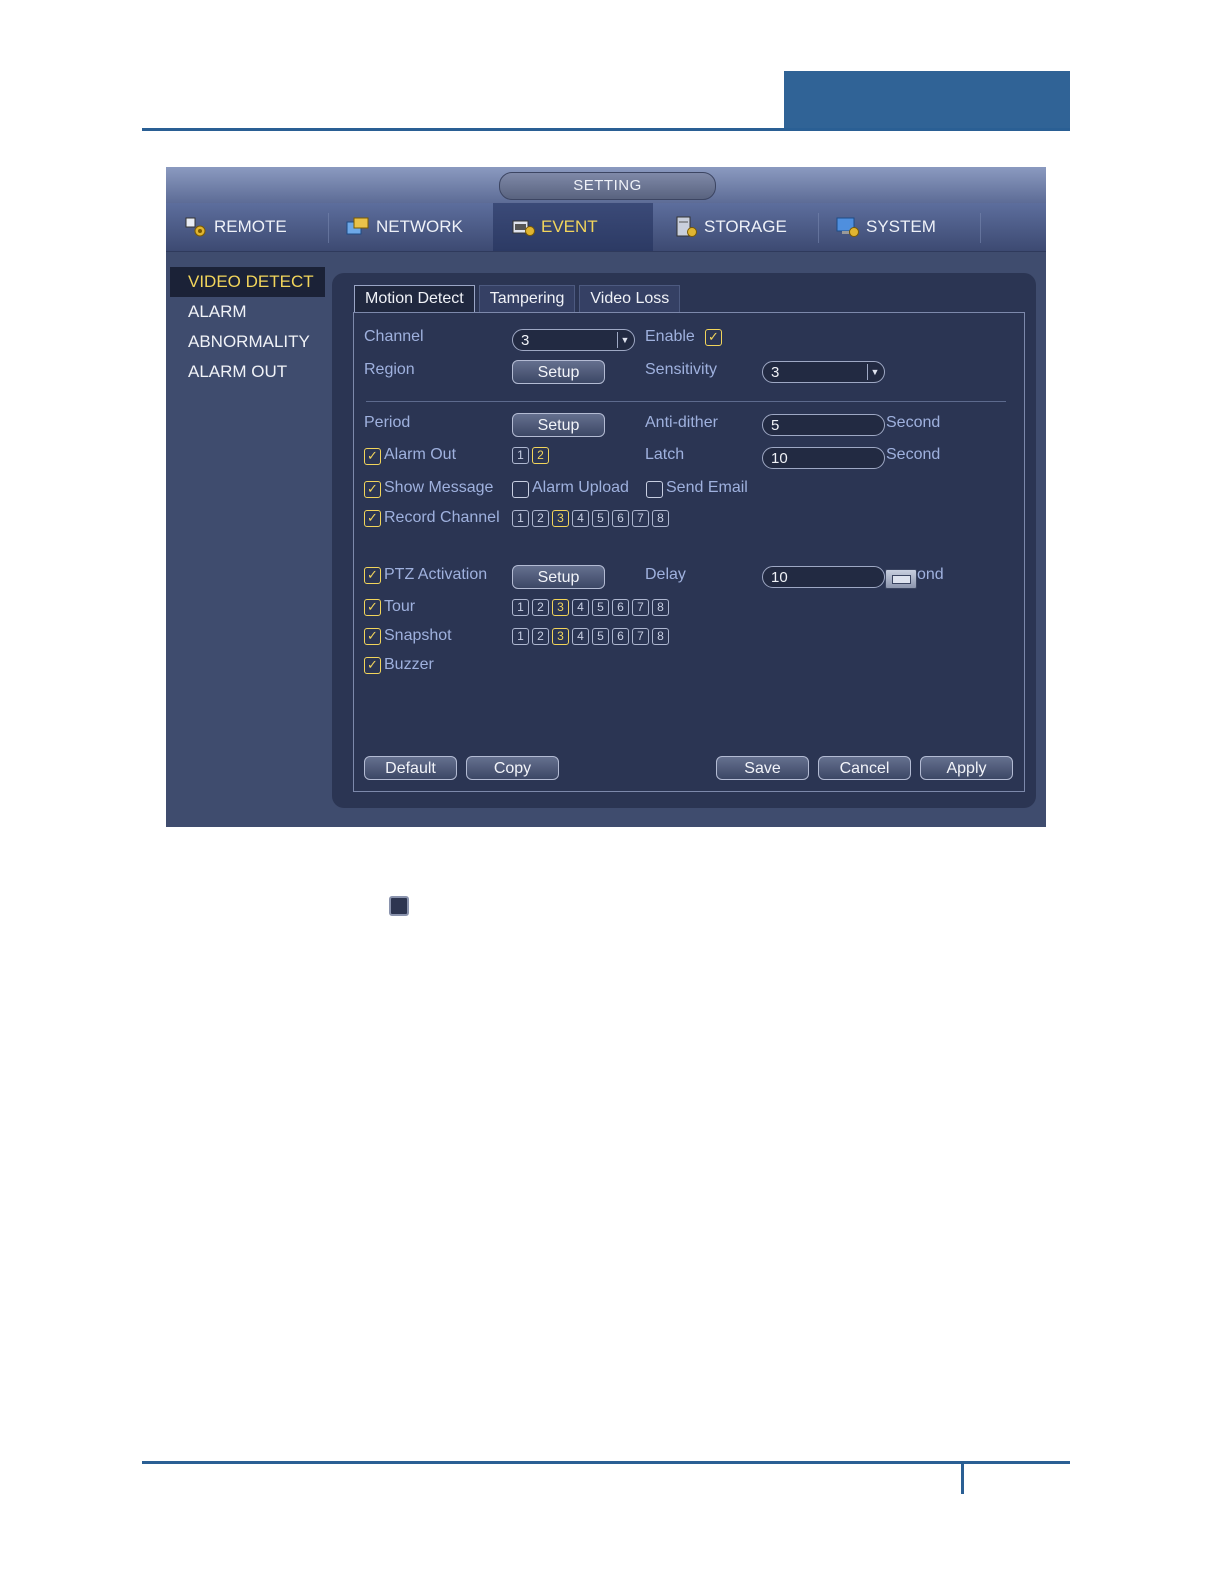 The image size is (1224, 1584). I want to click on delay-label: Delay, so click(665, 574).